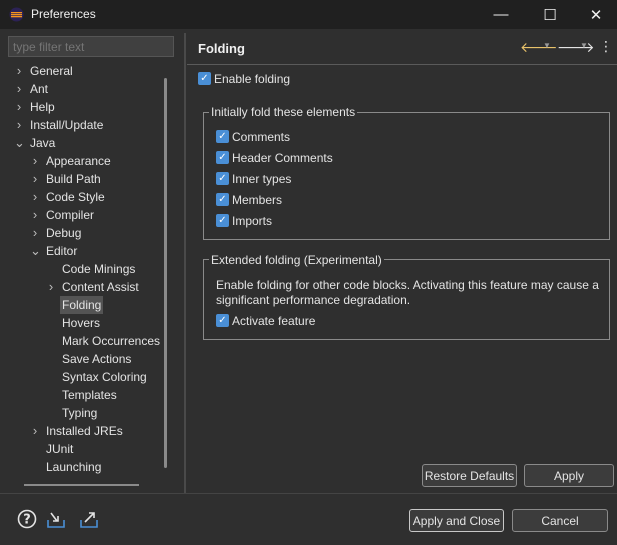 This screenshot has height=545, width=617. Describe the element at coordinates (308, 493) in the screenshot. I see `footer-separator` at that location.